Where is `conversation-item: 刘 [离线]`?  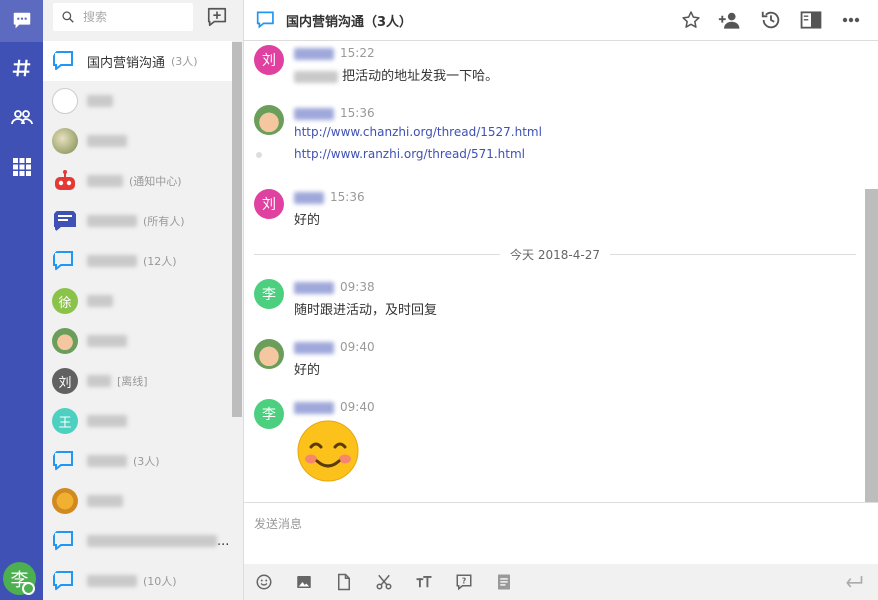 conversation-item: 刘 [离线] is located at coordinates (137, 381).